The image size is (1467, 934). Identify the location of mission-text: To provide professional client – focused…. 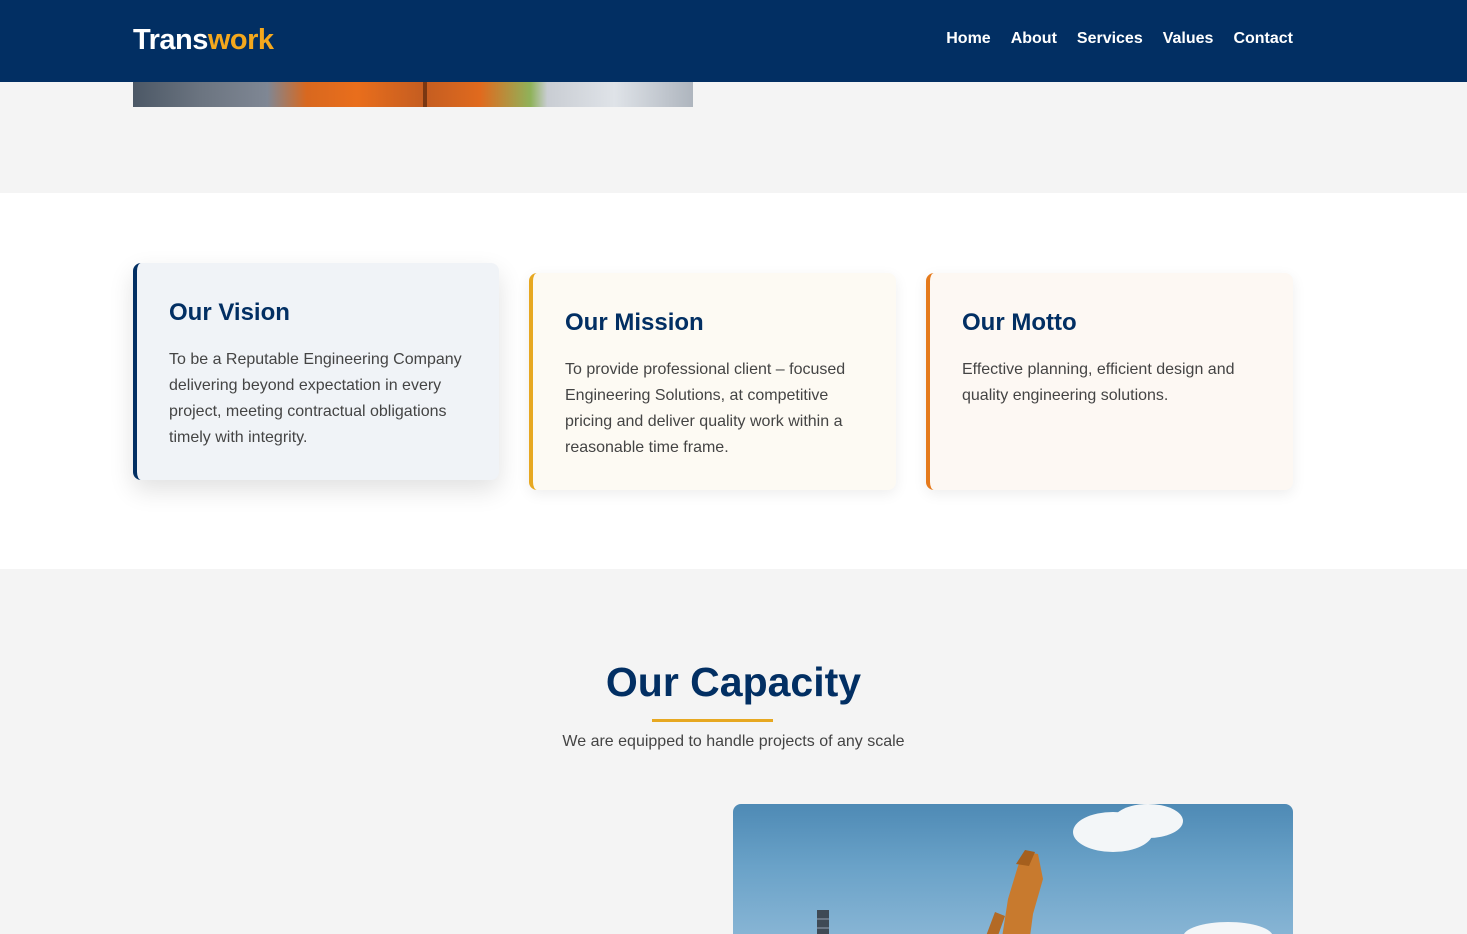
(705, 408).